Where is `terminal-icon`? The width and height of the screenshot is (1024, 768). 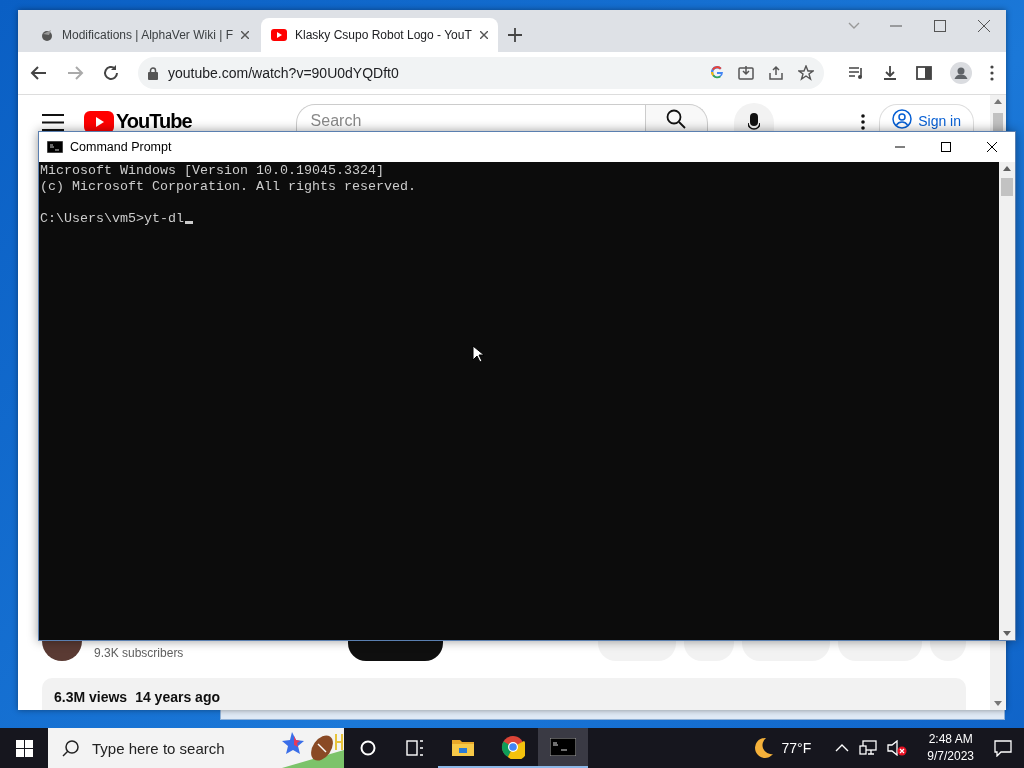 terminal-icon is located at coordinates (563, 747).